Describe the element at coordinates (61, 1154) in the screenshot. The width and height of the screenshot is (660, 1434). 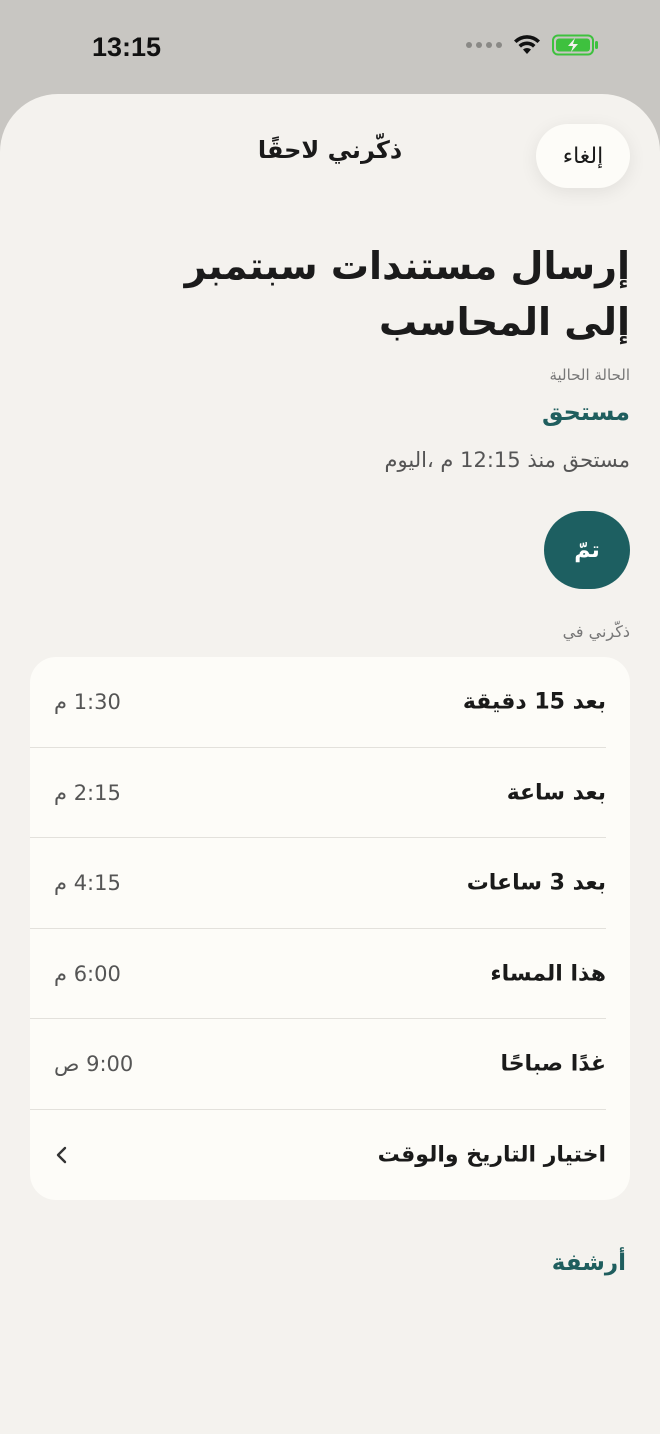
I see `chevron-left-icon` at that location.